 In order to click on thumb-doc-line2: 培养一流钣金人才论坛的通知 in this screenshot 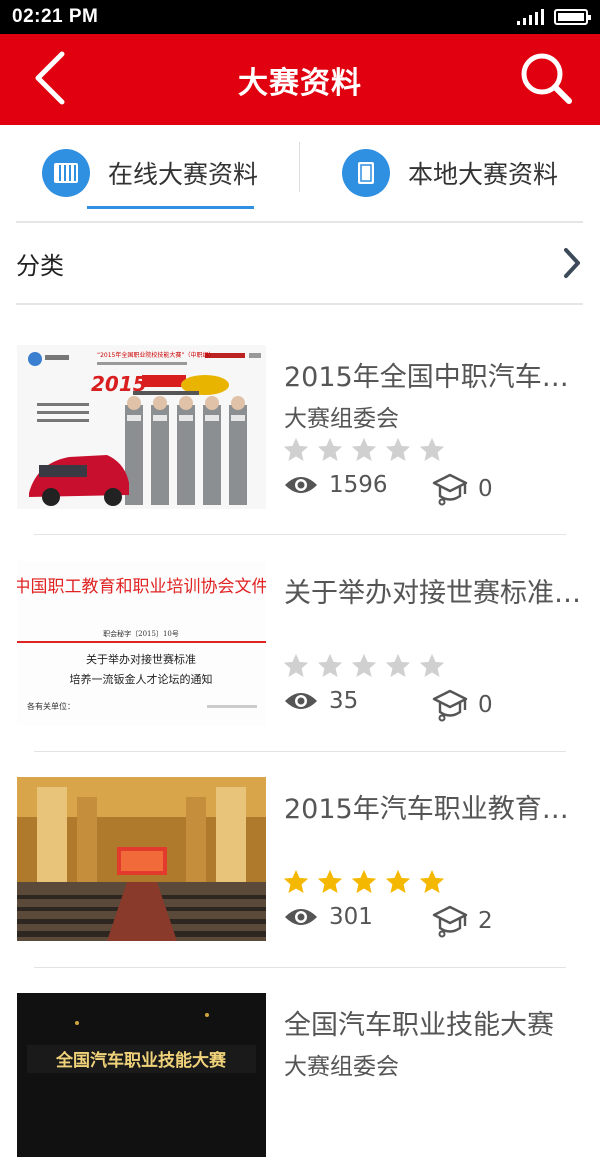, I will do `click(141, 679)`.